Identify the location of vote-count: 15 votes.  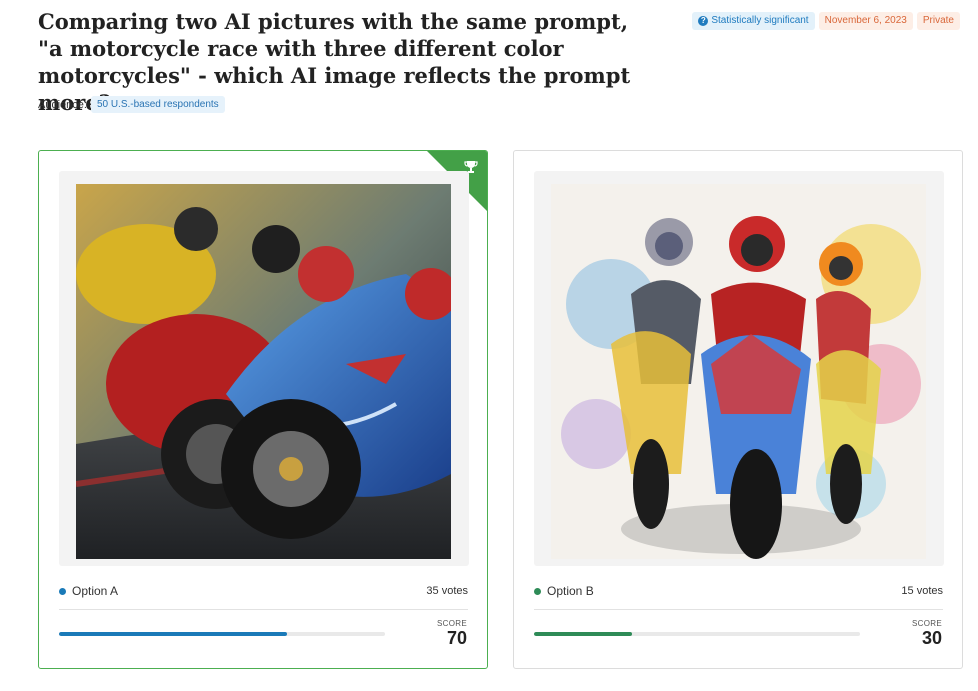
(922, 591).